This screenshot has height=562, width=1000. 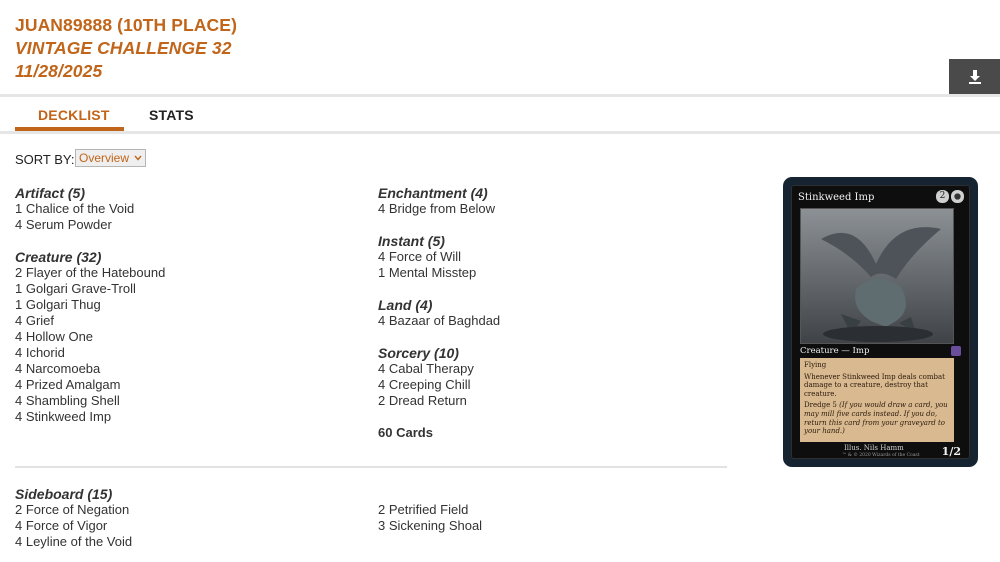 What do you see at coordinates (881, 455) in the screenshot?
I see `card-copyright: ™ & © 2020 Wizards of the Coast` at bounding box center [881, 455].